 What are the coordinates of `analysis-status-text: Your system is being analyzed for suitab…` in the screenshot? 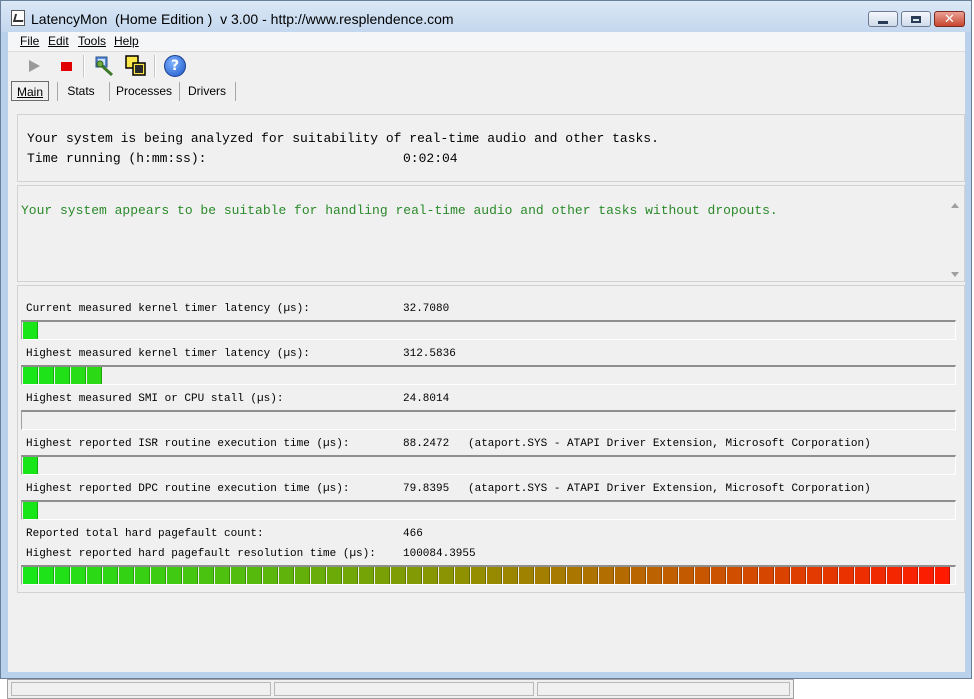 It's located at (343, 138).